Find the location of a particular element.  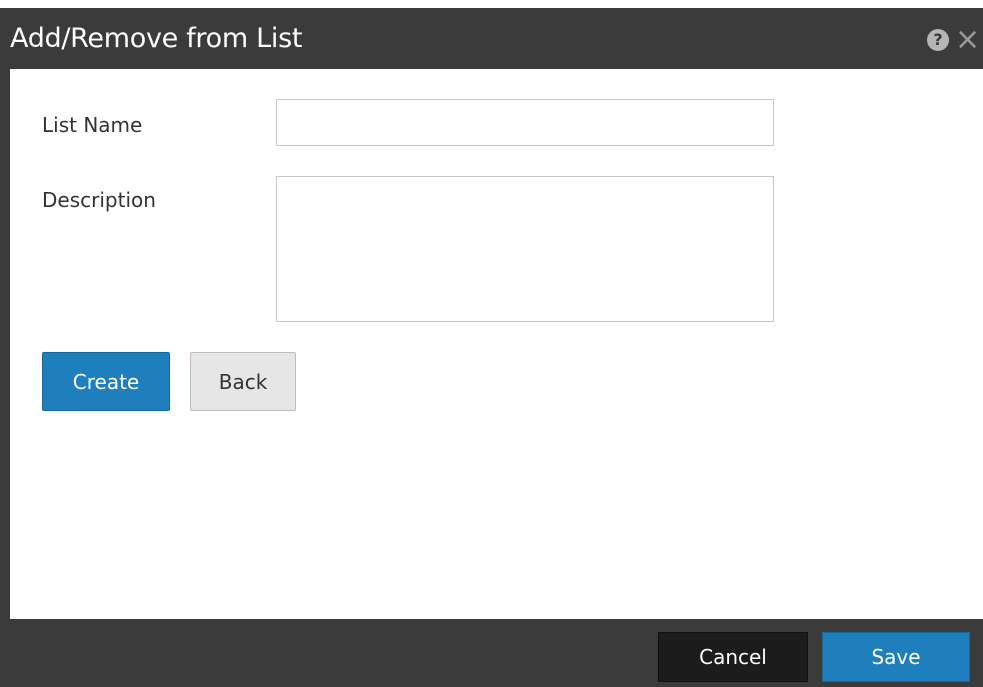

cancel-button: Cancel is located at coordinates (733, 657).